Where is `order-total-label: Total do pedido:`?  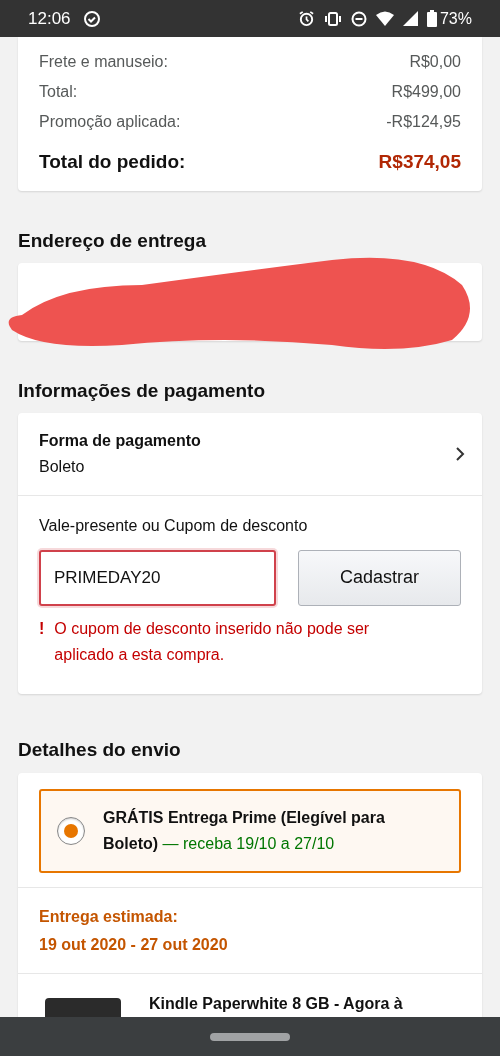 order-total-label: Total do pedido: is located at coordinates (112, 162).